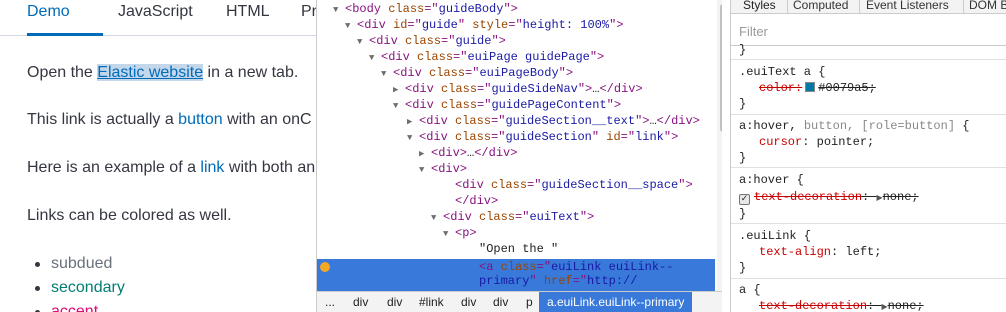 Image resolution: width=1006 pixels, height=312 pixels. What do you see at coordinates (649, 137) in the screenshot?
I see `dom-token: link` at bounding box center [649, 137].